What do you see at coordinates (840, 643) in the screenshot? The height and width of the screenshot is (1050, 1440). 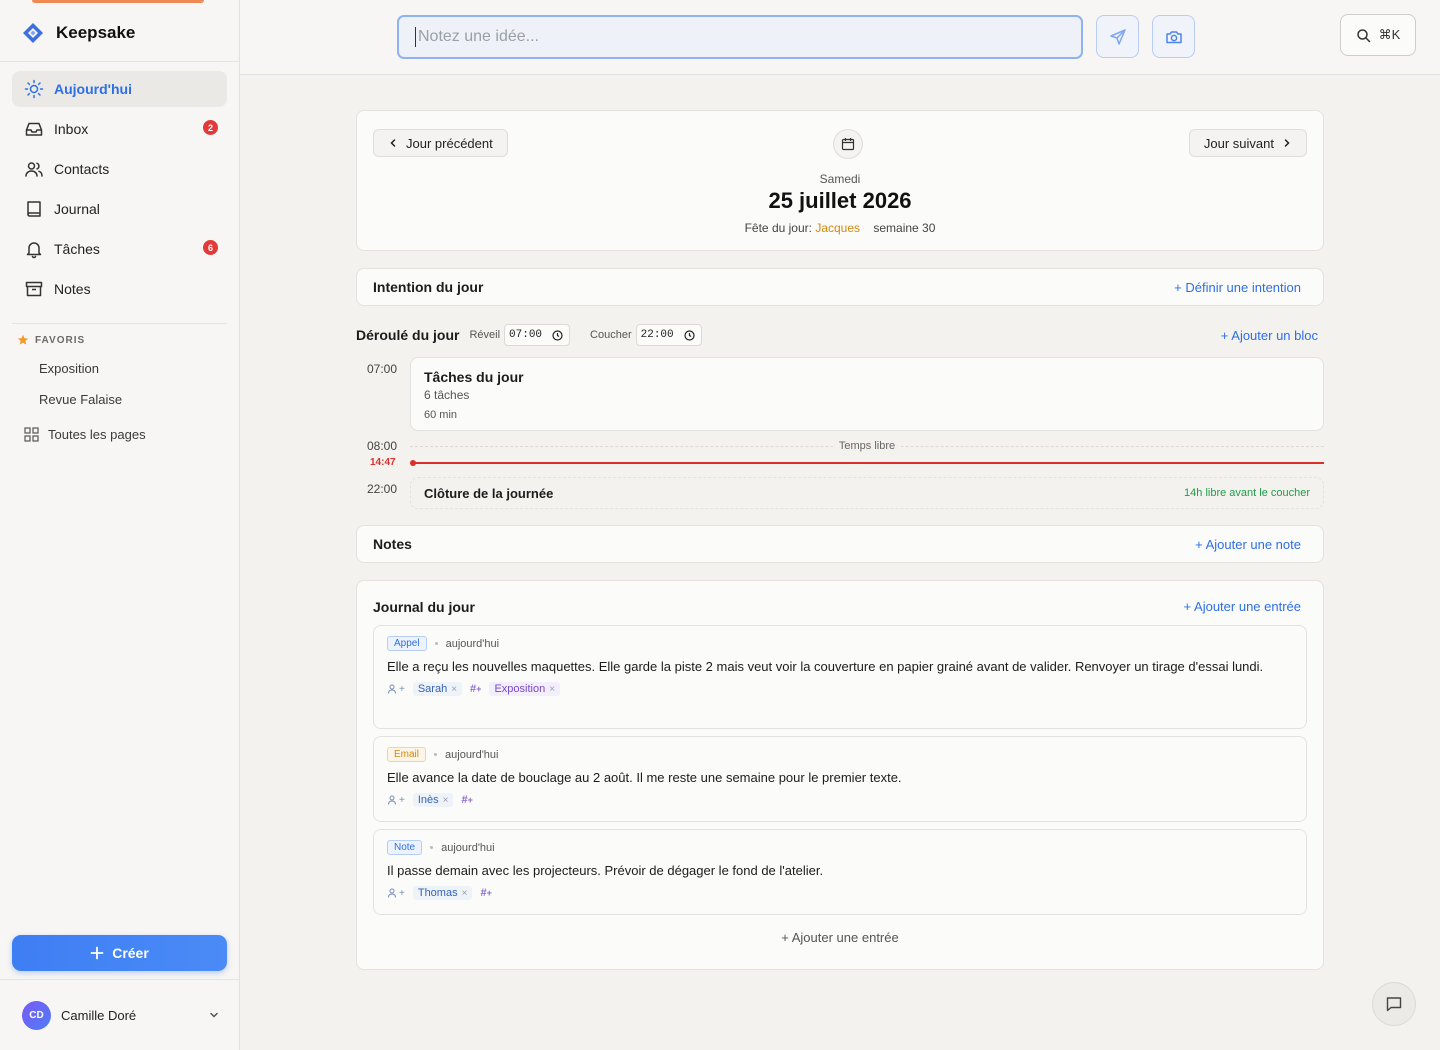 I see `entry-meta: Appel aujourd'hui` at bounding box center [840, 643].